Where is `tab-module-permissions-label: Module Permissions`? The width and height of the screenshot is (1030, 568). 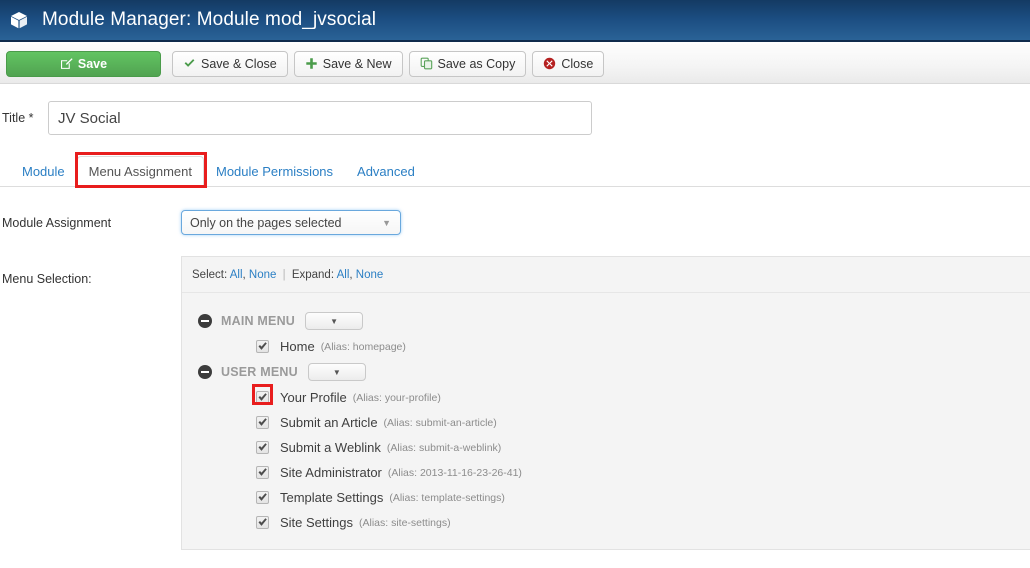
tab-module-permissions-label: Module Permissions is located at coordinates (274, 171).